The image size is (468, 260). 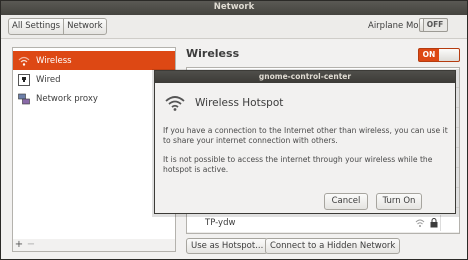 I want to click on sidebar-item-network-proxy: Network proxy, so click(x=94, y=98).